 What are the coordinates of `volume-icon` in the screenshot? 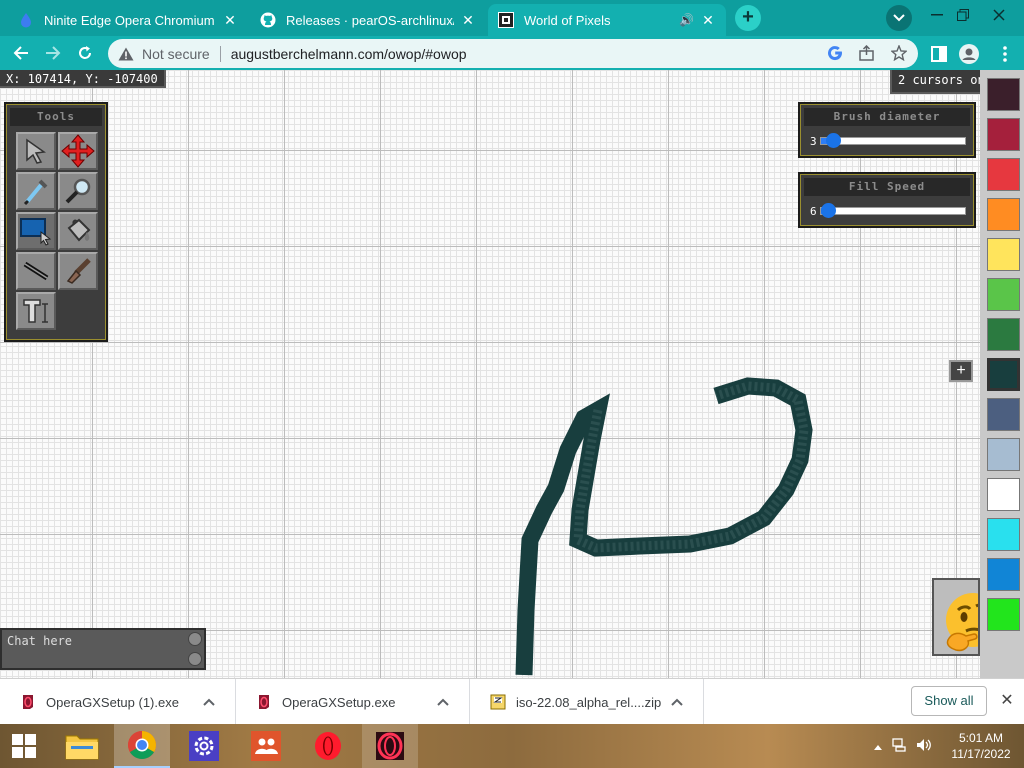 It's located at (924, 746).